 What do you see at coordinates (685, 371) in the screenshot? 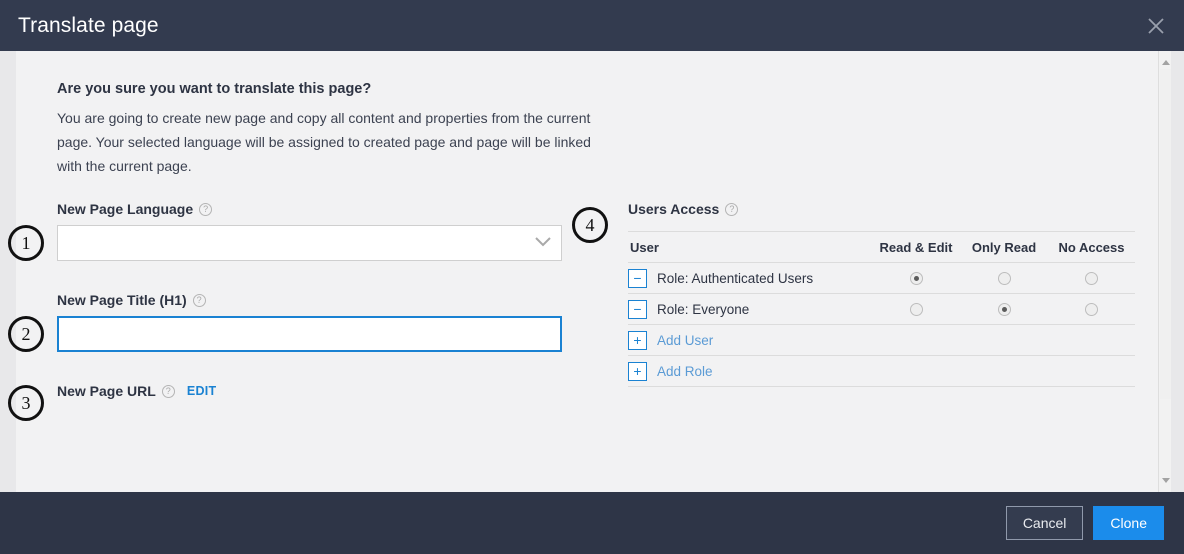
I see `add-role-link: Add Role` at bounding box center [685, 371].